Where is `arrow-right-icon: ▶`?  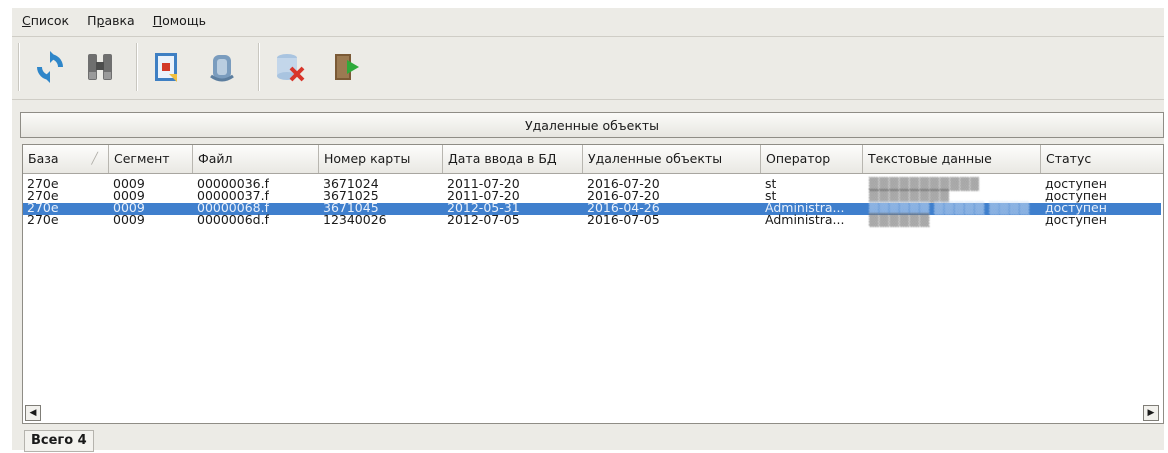
arrow-right-icon: ▶ is located at coordinates (1151, 413).